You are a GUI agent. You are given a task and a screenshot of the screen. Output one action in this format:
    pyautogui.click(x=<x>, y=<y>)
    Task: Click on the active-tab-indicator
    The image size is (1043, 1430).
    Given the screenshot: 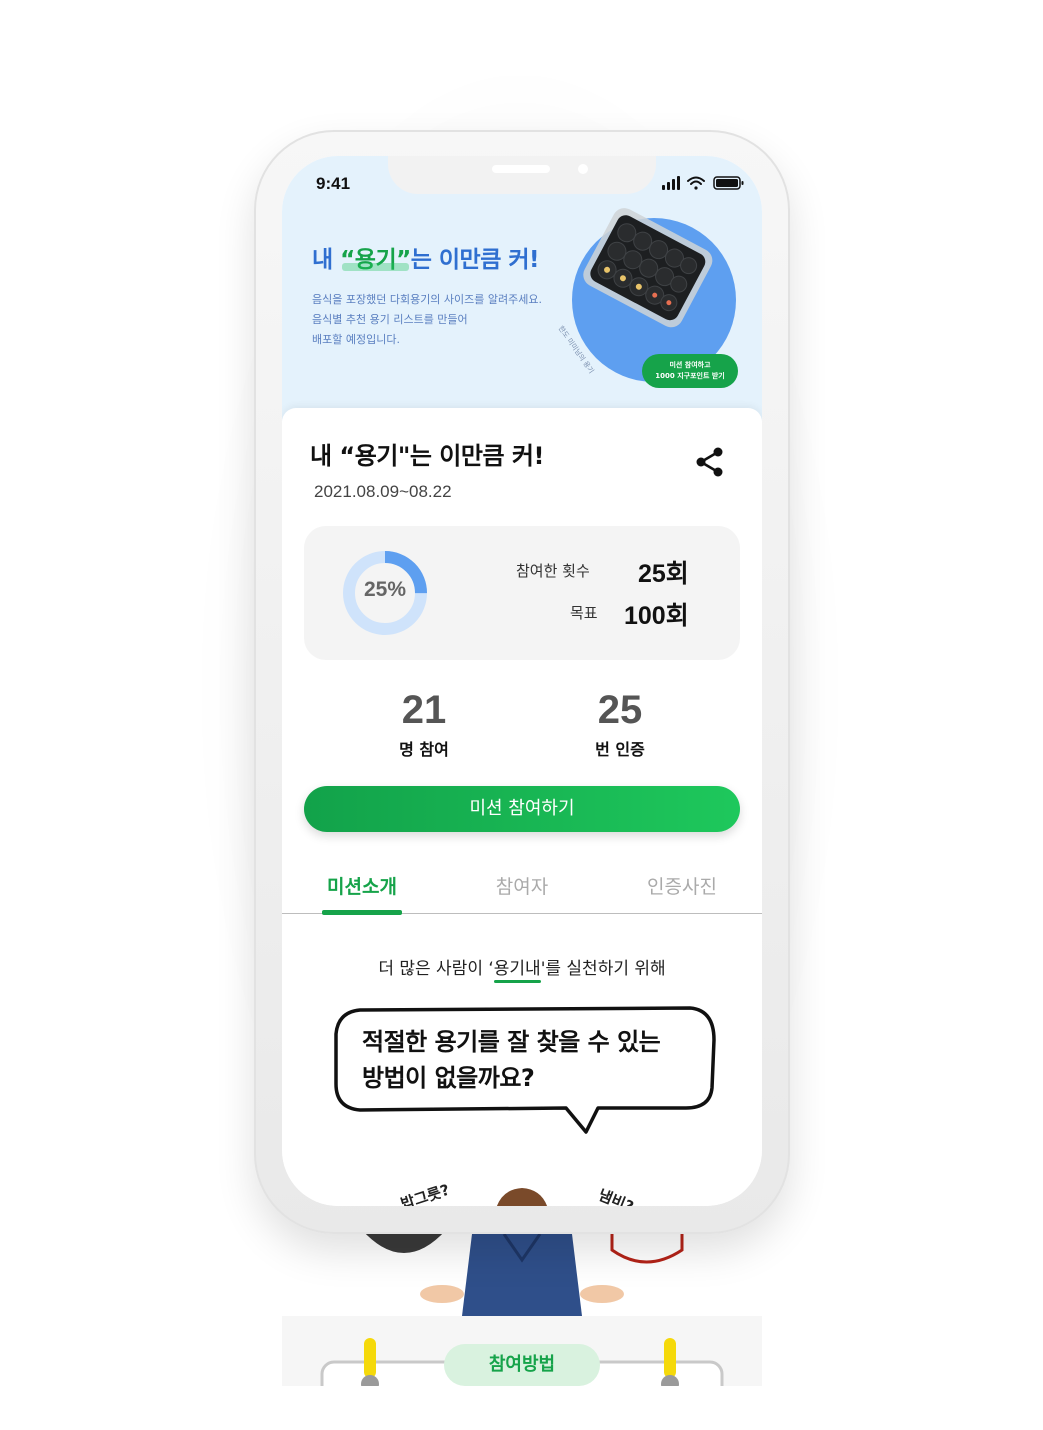 What is the action you would take?
    pyautogui.click(x=362, y=912)
    